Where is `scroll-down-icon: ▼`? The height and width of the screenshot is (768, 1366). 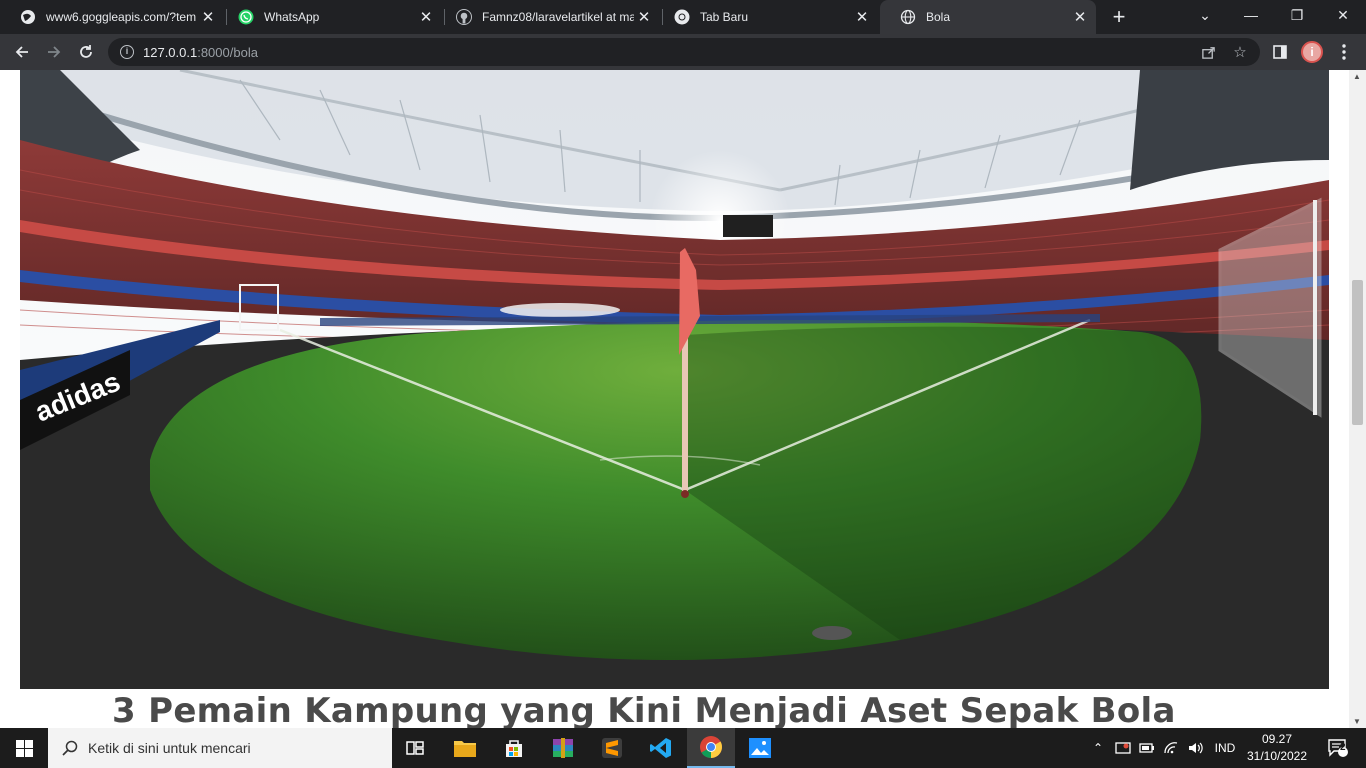 scroll-down-icon: ▼ is located at coordinates (1357, 721).